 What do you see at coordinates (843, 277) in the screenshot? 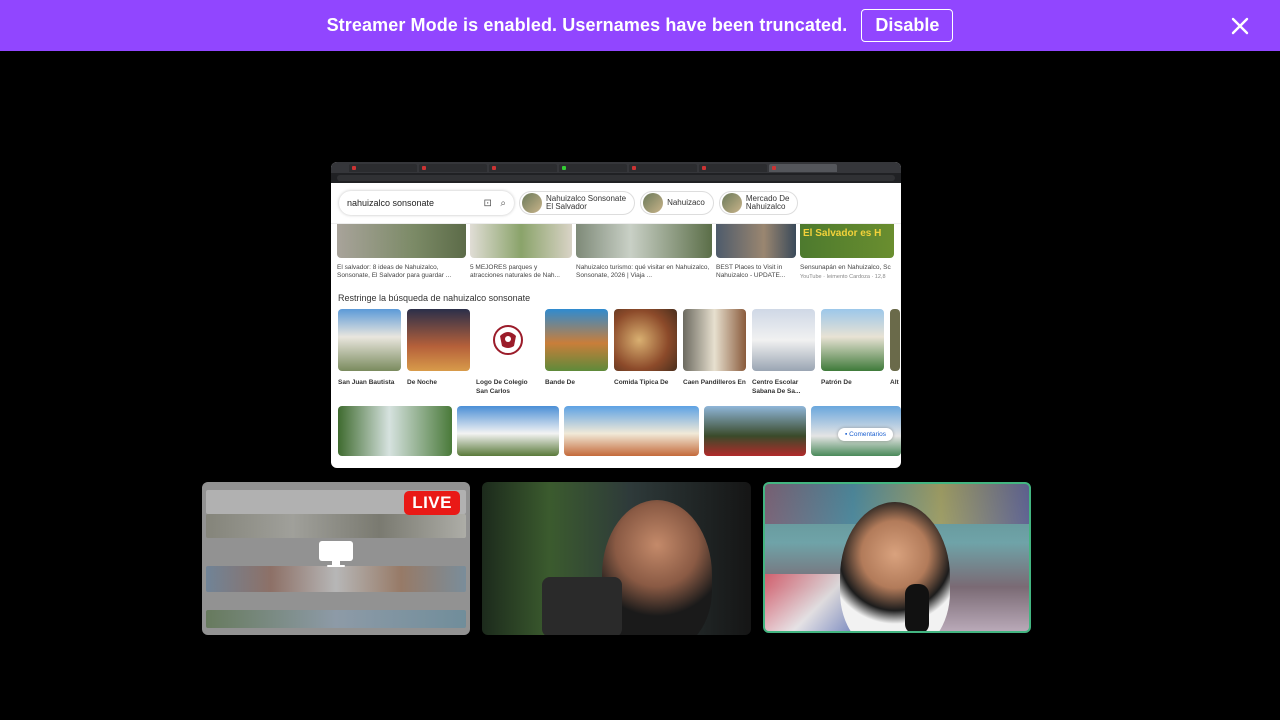
I see `result-source: YouTube · Ieimento Cardoza · 12,8` at bounding box center [843, 277].